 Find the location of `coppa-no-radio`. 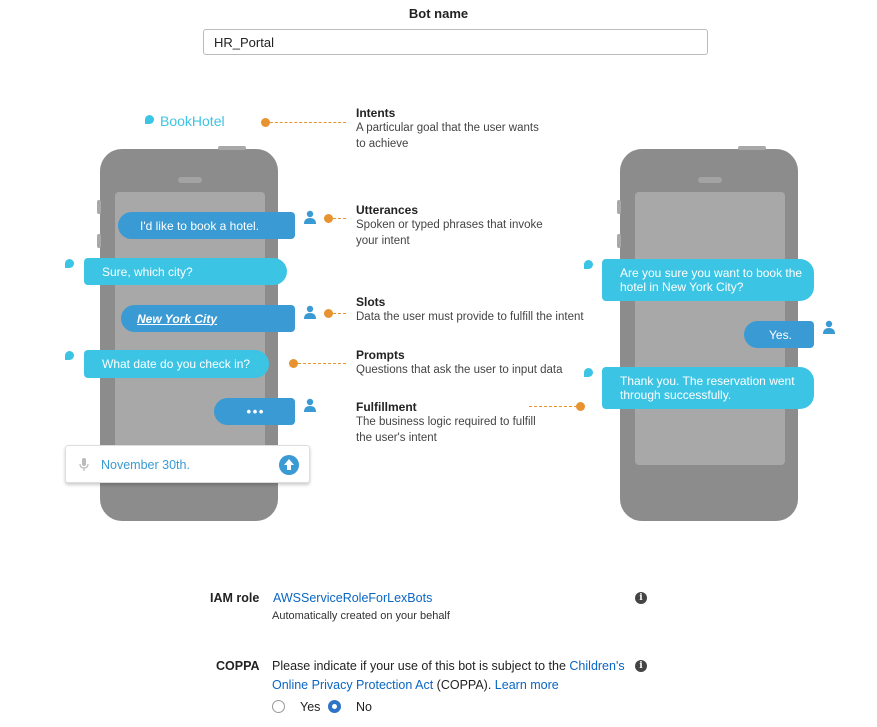

coppa-no-radio is located at coordinates (334, 706).